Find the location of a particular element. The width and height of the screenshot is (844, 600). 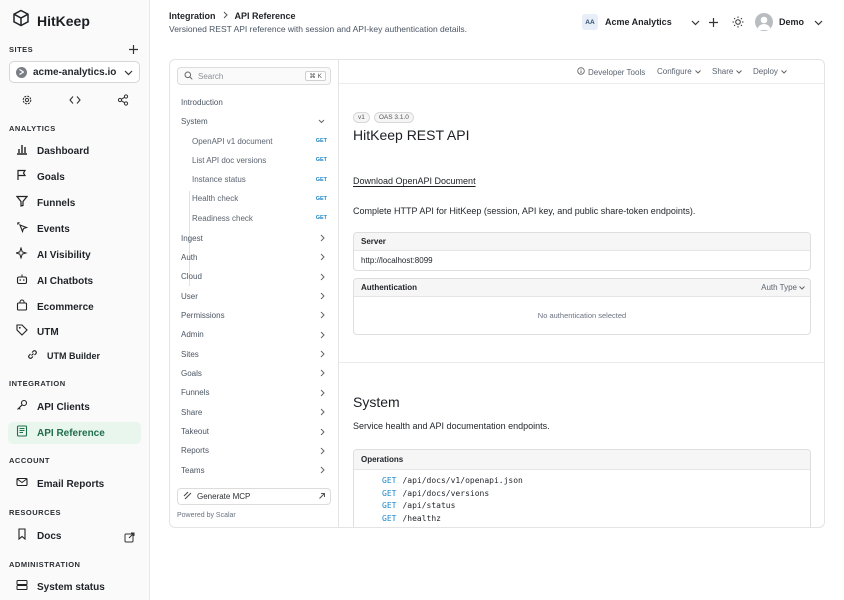

endpoint-item: OpenAPI v1 document GET is located at coordinates (260, 141).